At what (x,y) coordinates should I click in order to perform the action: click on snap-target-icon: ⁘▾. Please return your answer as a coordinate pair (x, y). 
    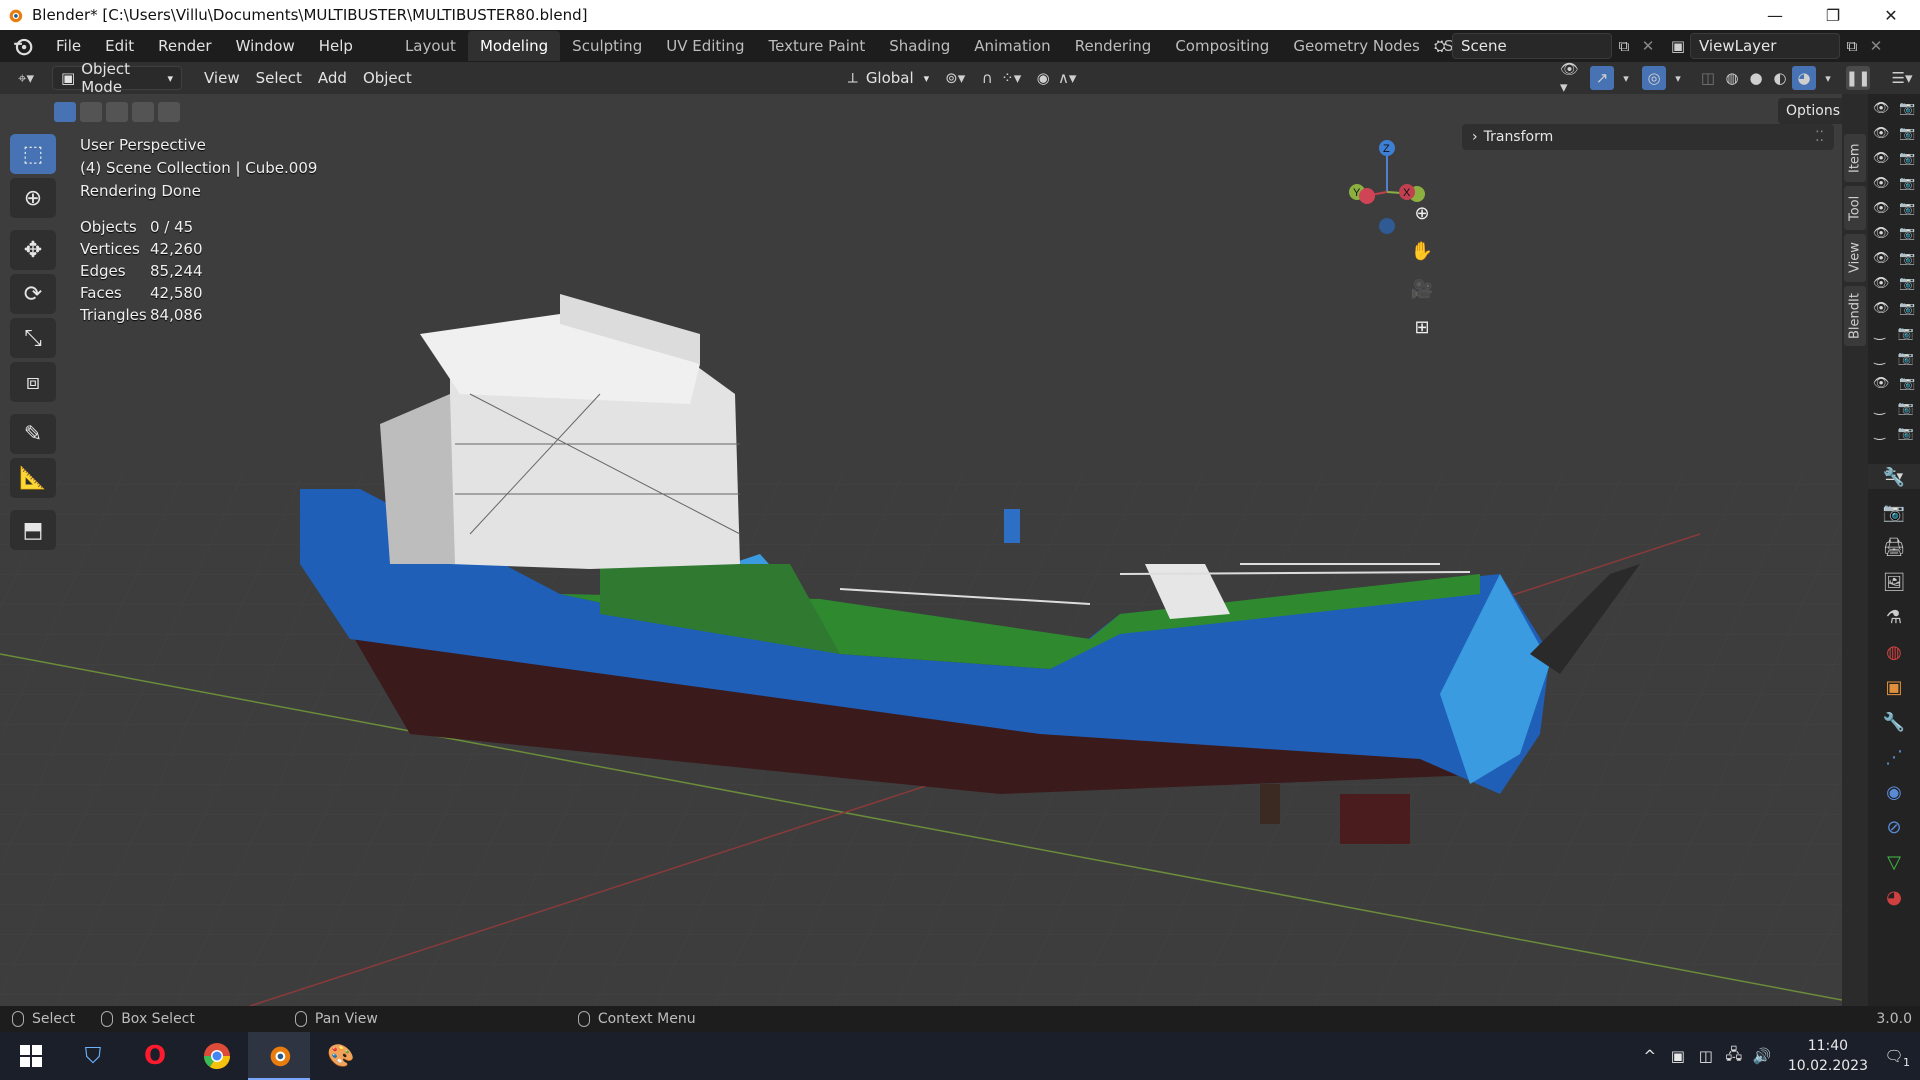
    Looking at the image, I should click on (1011, 78).